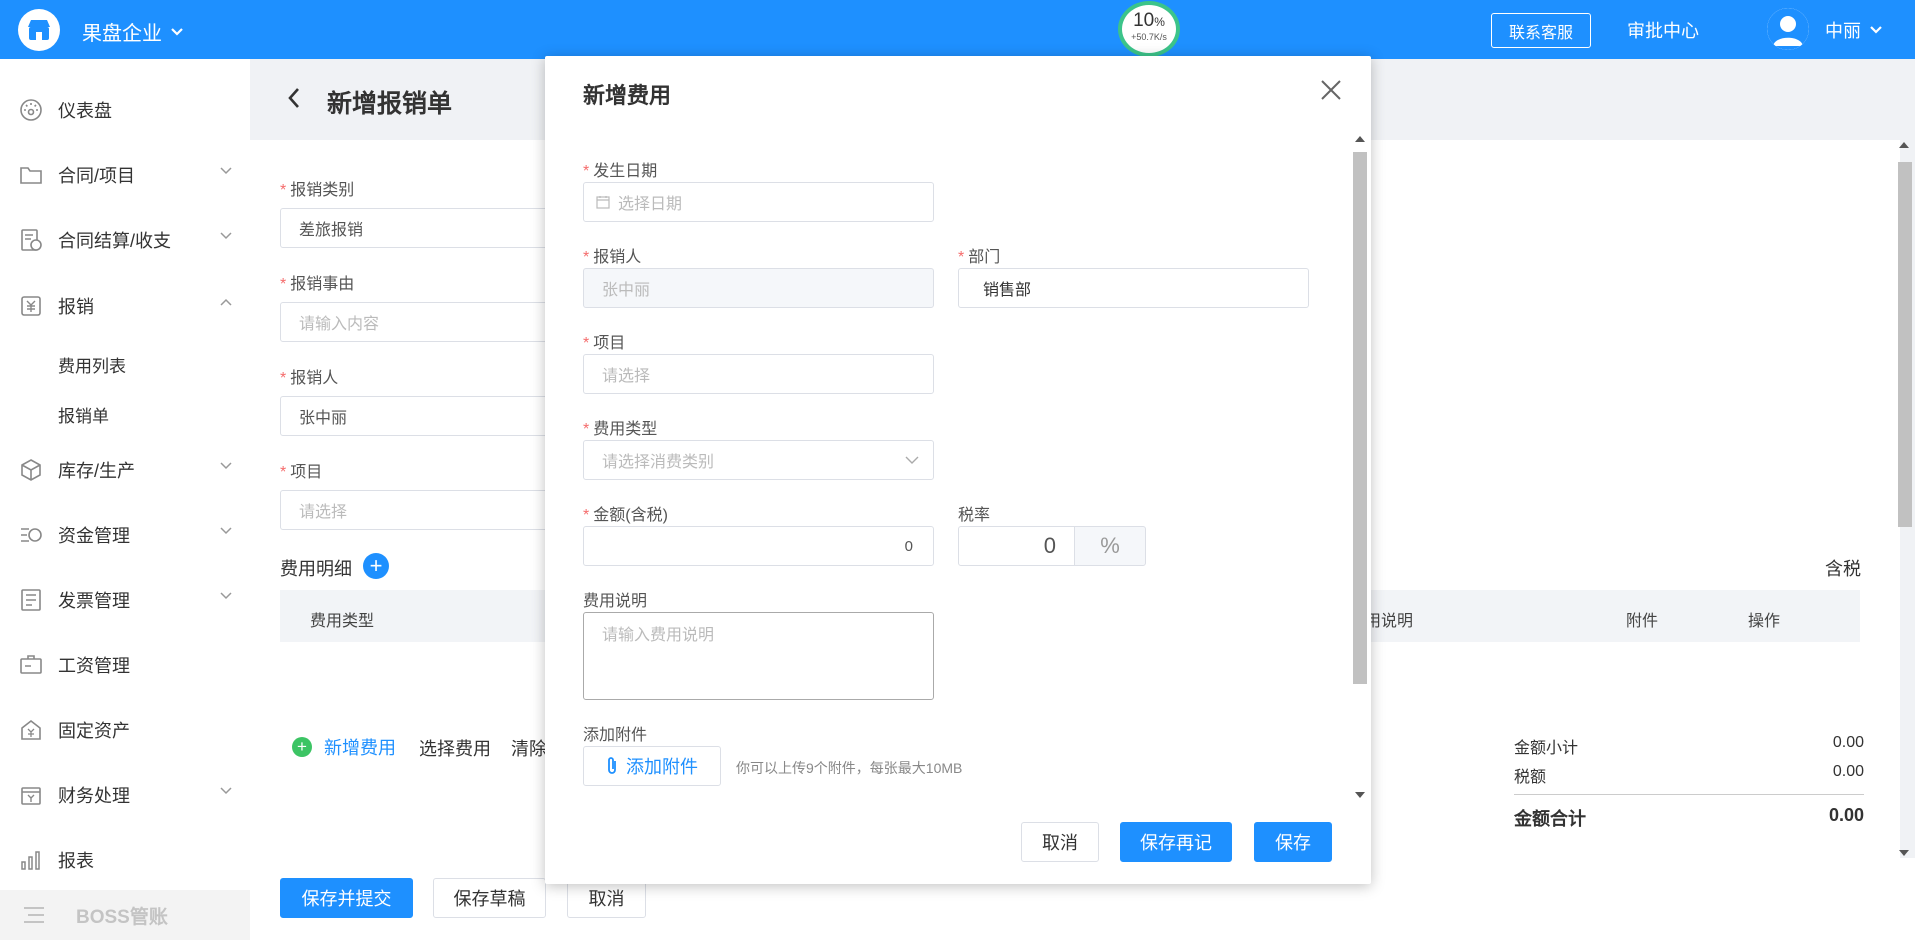  What do you see at coordinates (1331, 90) in the screenshot?
I see `close-icon` at bounding box center [1331, 90].